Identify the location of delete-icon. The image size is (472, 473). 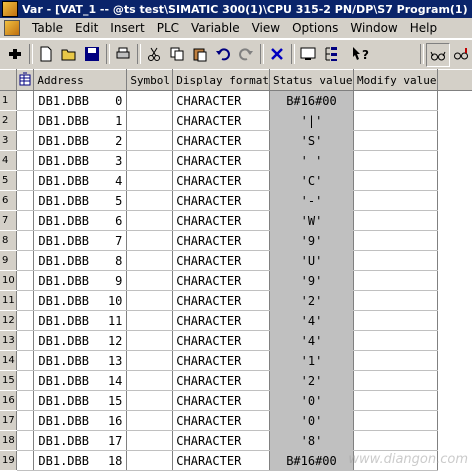
(277, 54).